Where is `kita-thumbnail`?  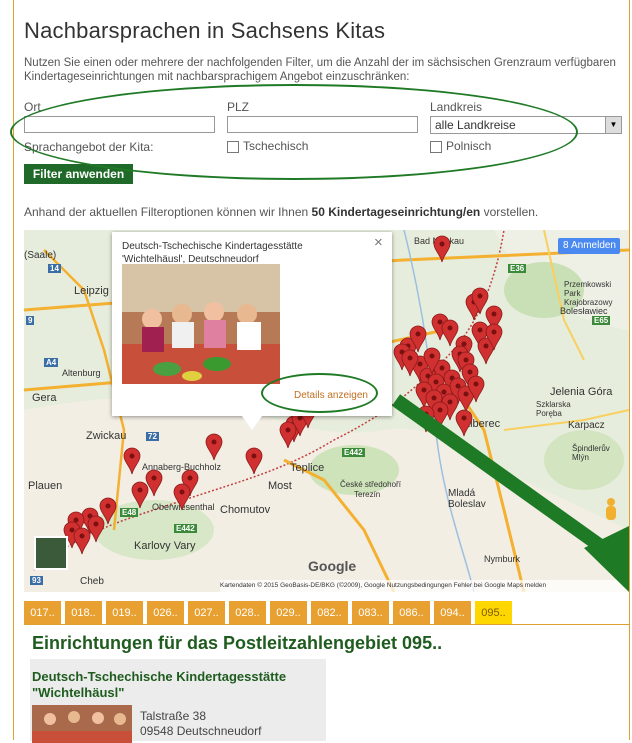 kita-thumbnail is located at coordinates (82, 724).